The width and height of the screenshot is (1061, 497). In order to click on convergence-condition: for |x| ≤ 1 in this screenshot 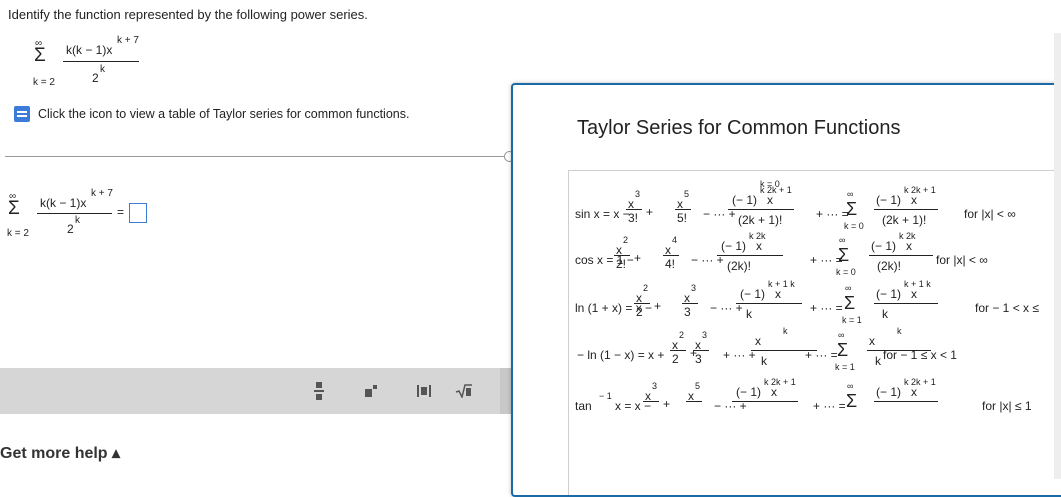, I will do `click(1007, 406)`.